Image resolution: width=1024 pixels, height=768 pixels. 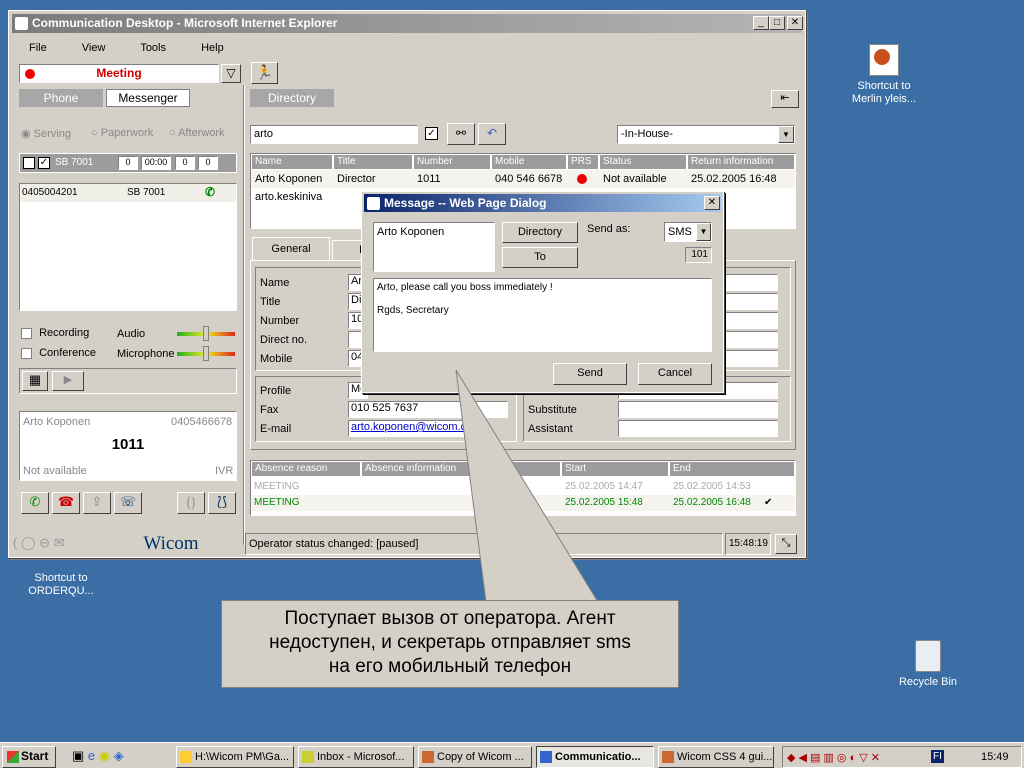 What do you see at coordinates (761, 23) in the screenshot?
I see `minimize-button: _` at bounding box center [761, 23].